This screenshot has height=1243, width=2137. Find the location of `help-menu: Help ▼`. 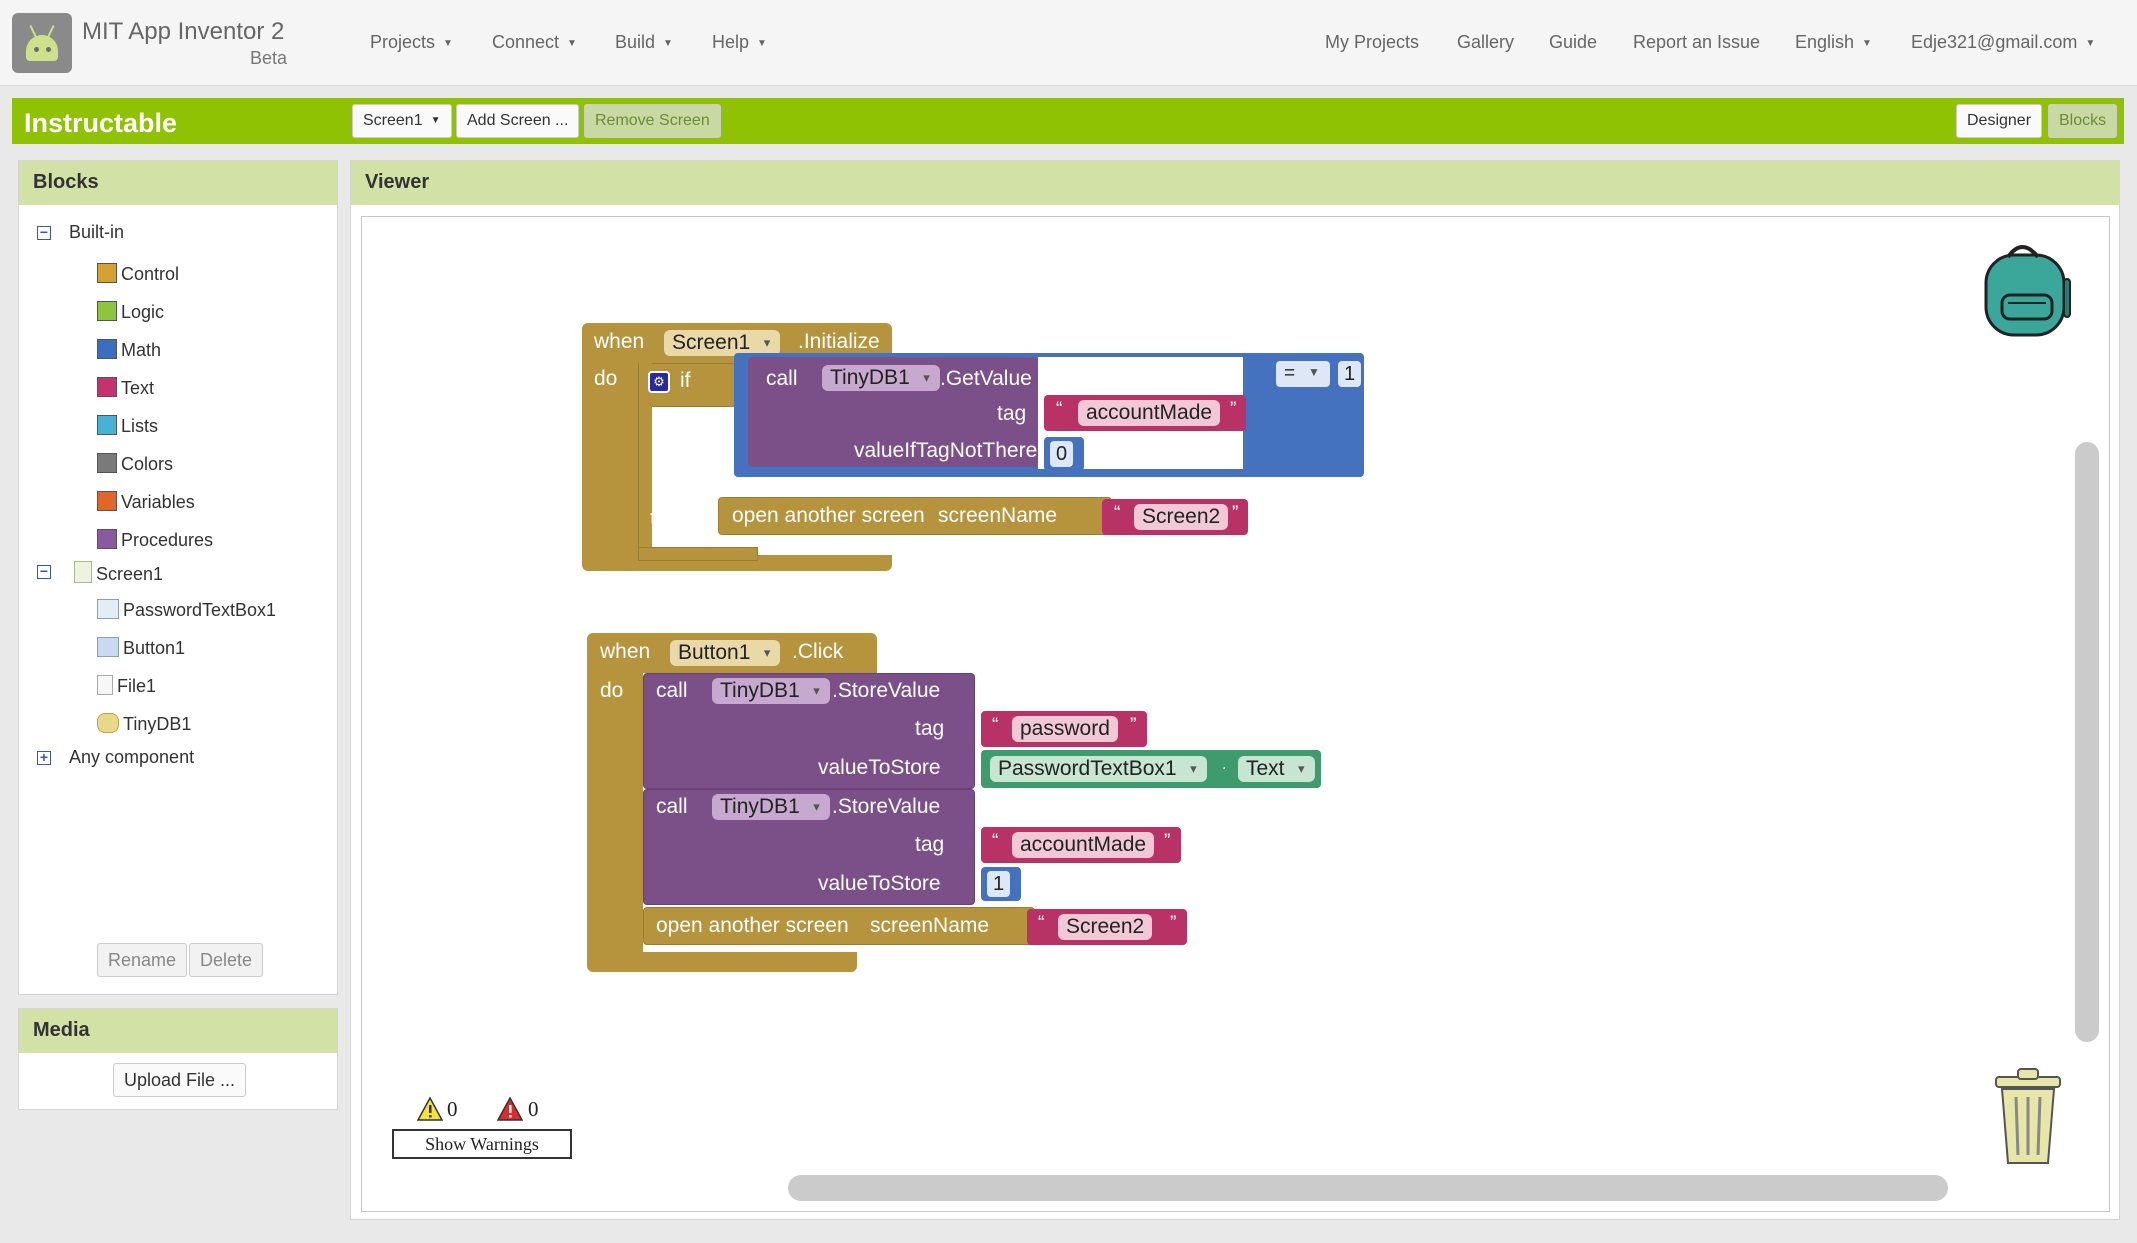

help-menu: Help ▼ is located at coordinates (739, 42).